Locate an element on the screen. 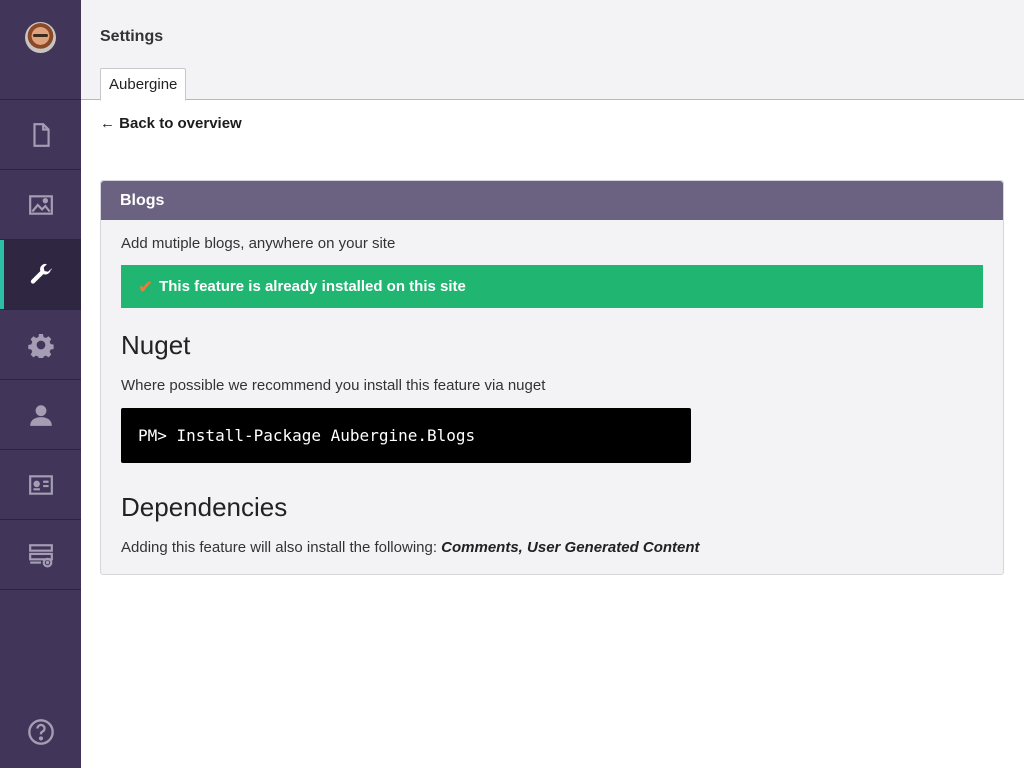 The height and width of the screenshot is (768, 1024). image-icon is located at coordinates (40, 204).